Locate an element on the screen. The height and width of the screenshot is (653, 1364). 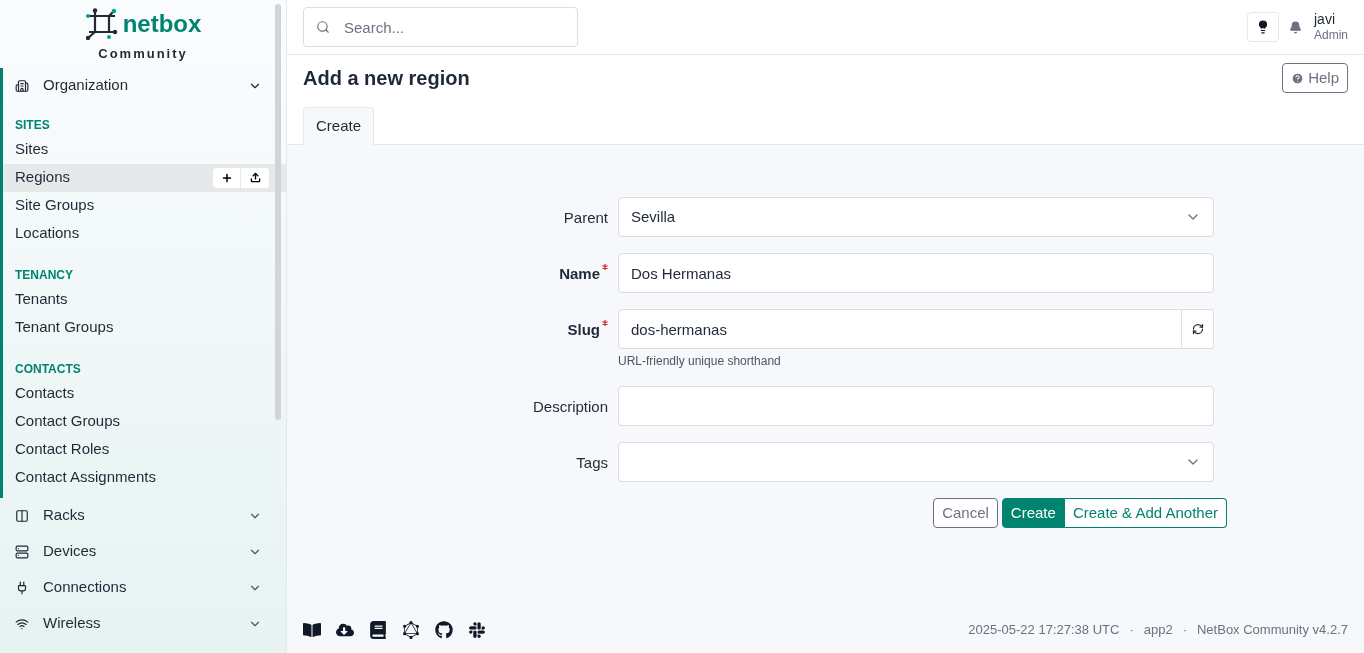
book-icon is located at coordinates (312, 630).